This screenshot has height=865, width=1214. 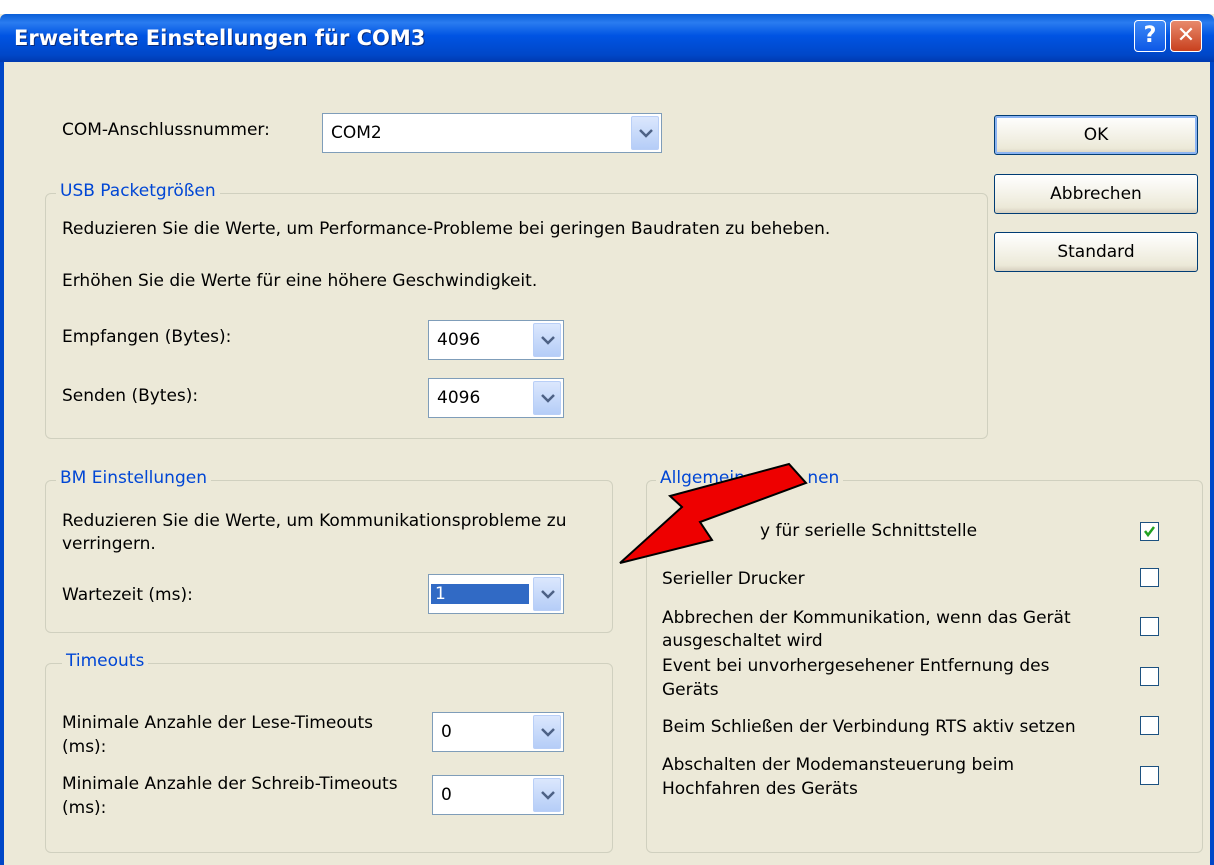 I want to click on wait-time-value: 1, so click(x=480, y=594).